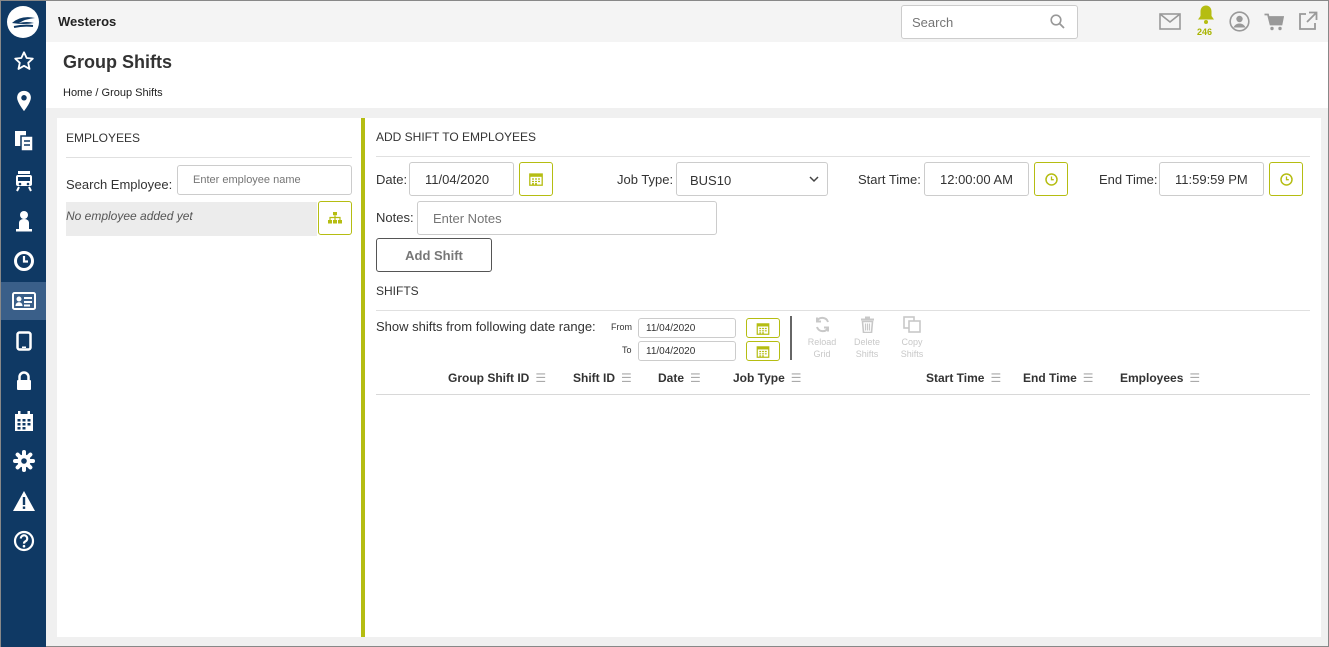 Image resolution: width=1329 pixels, height=647 pixels. What do you see at coordinates (497, 378) in the screenshot?
I see `column-group-shift-id: Group Shift ID ☰` at bounding box center [497, 378].